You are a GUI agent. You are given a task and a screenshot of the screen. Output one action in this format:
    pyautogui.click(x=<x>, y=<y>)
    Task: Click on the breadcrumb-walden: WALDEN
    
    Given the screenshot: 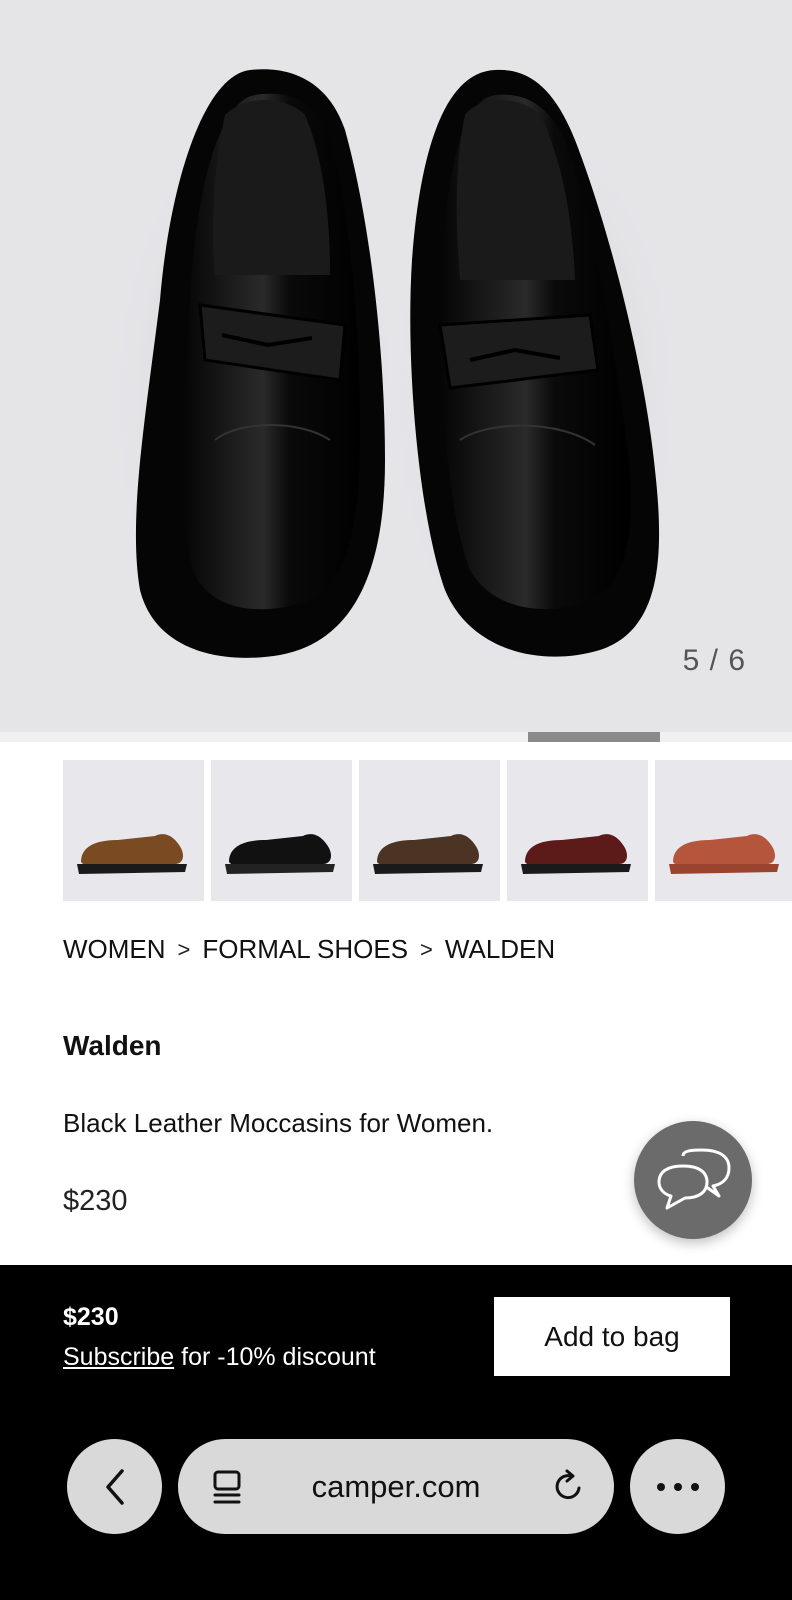 What is the action you would take?
    pyautogui.click(x=500, y=949)
    